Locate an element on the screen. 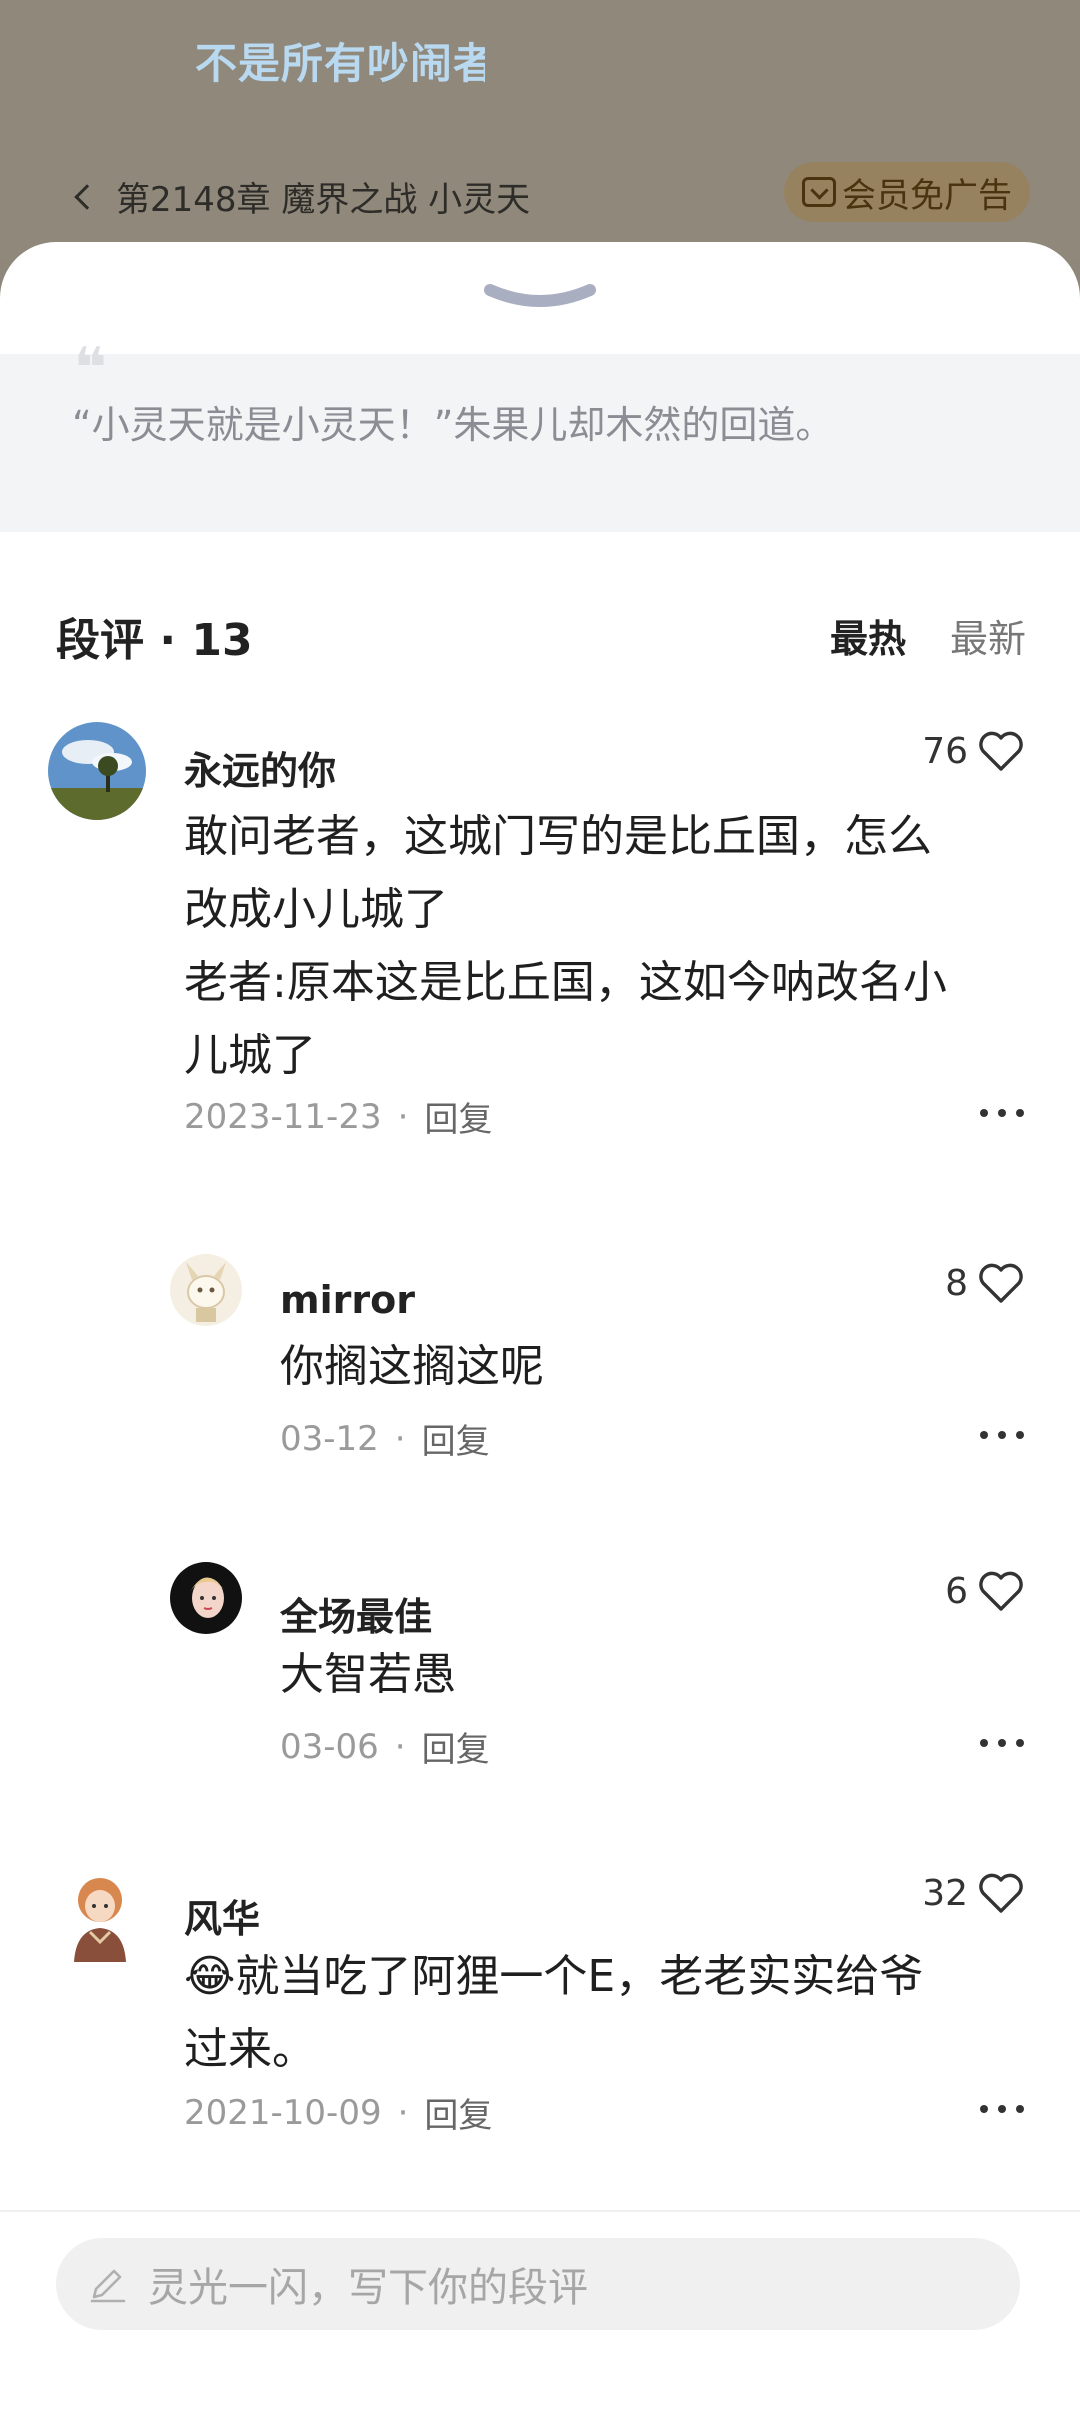 Image resolution: width=1080 pixels, height=2414 pixels. comment-text: 大智若愚 is located at coordinates (368, 1674).